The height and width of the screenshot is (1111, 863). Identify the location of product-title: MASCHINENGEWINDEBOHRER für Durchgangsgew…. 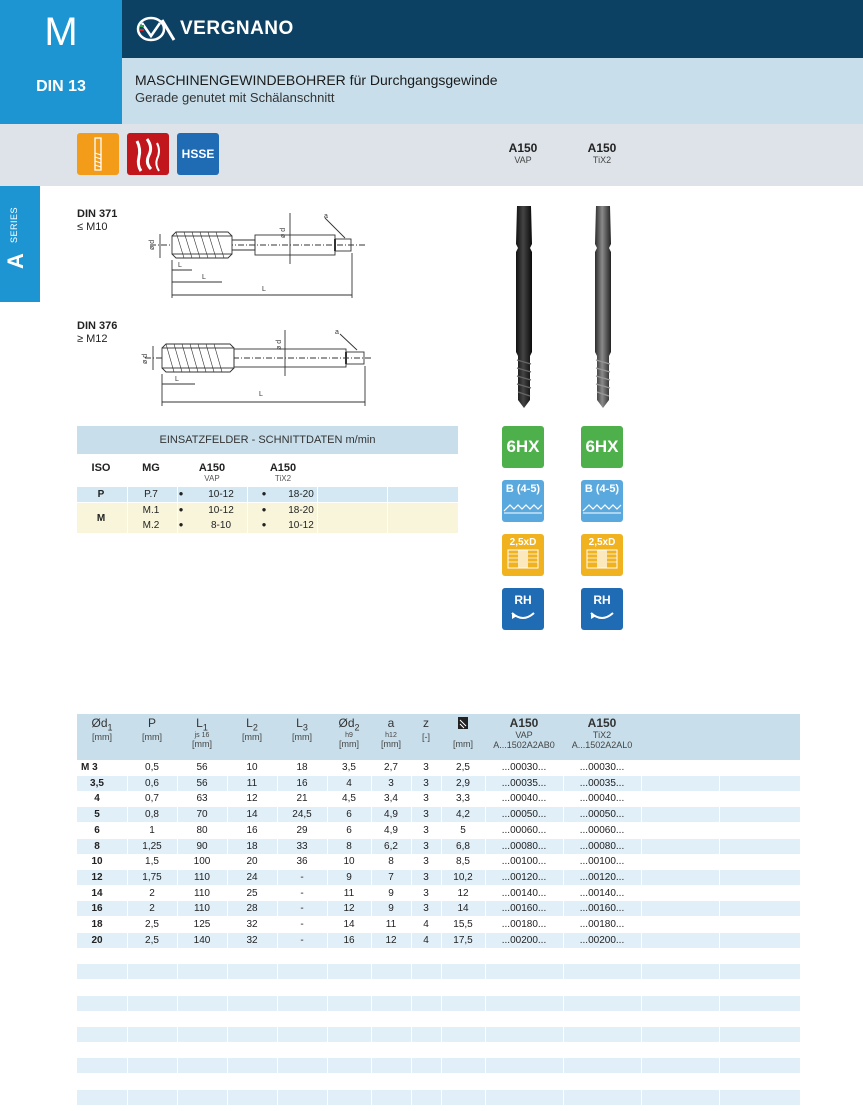
(316, 80).